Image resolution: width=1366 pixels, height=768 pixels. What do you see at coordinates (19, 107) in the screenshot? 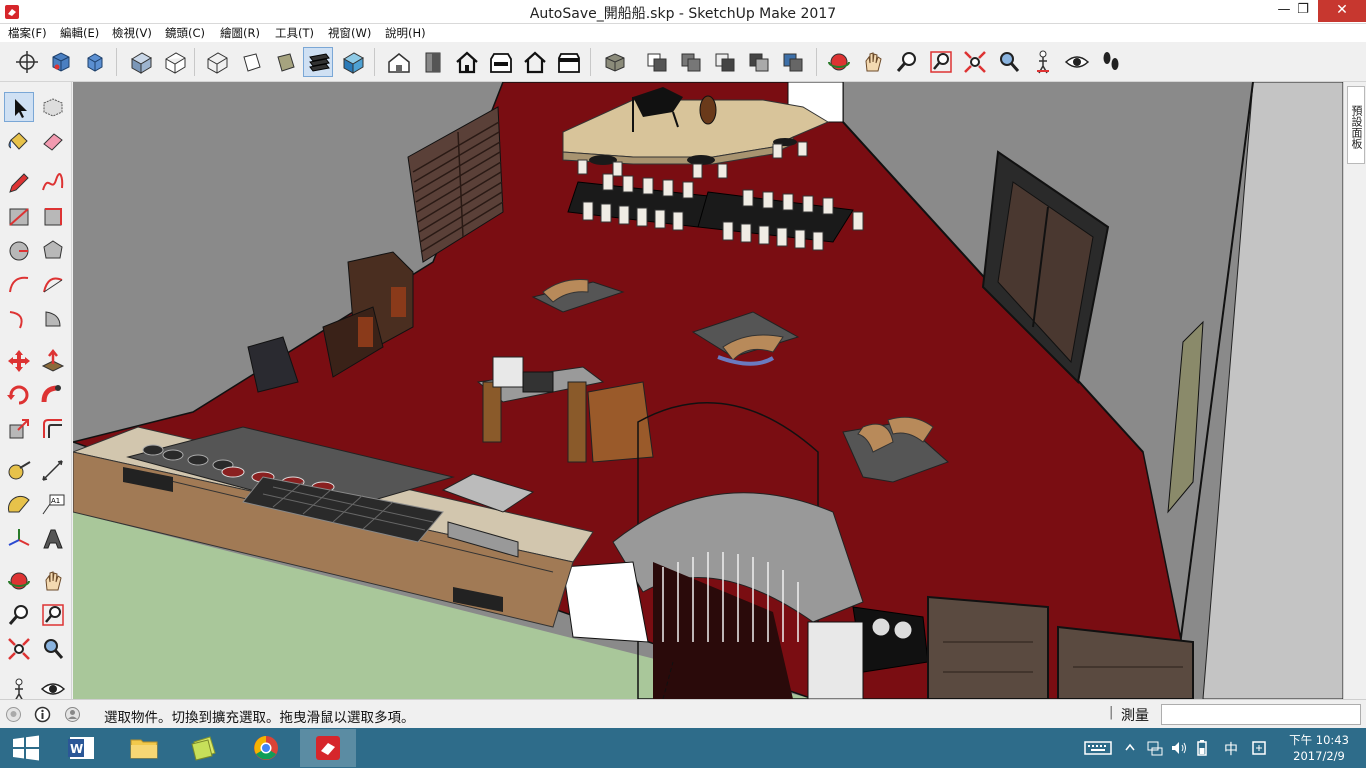
I see `select-arrow-icon` at bounding box center [19, 107].